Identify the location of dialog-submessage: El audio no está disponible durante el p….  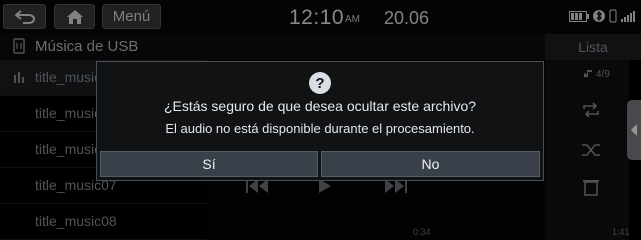
(320, 128).